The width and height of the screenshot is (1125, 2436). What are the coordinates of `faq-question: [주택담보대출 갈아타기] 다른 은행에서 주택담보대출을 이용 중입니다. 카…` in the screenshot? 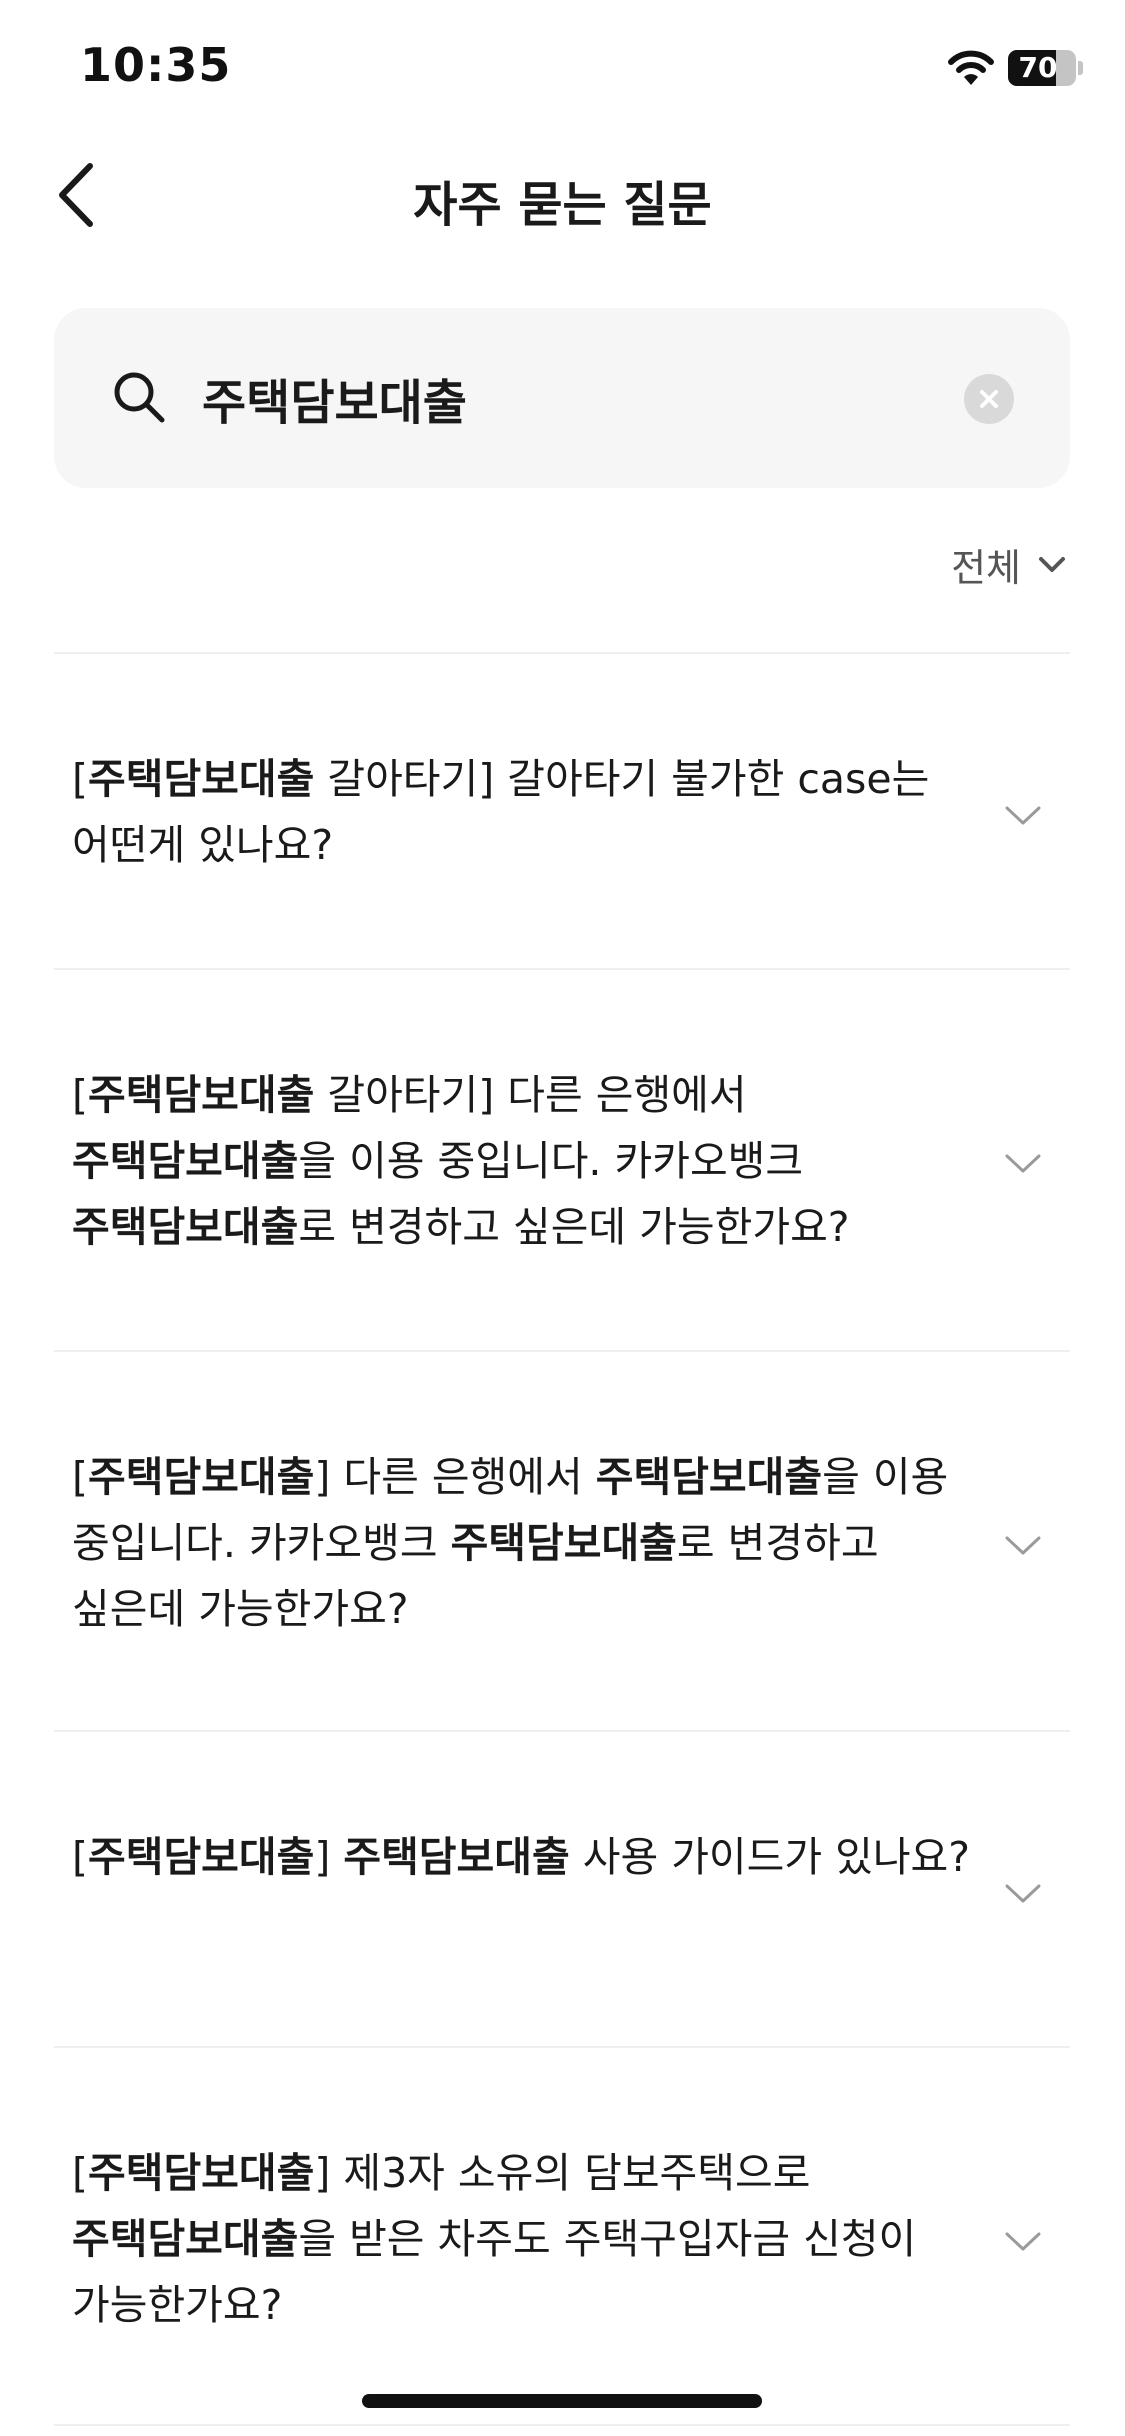 It's located at (461, 1161).